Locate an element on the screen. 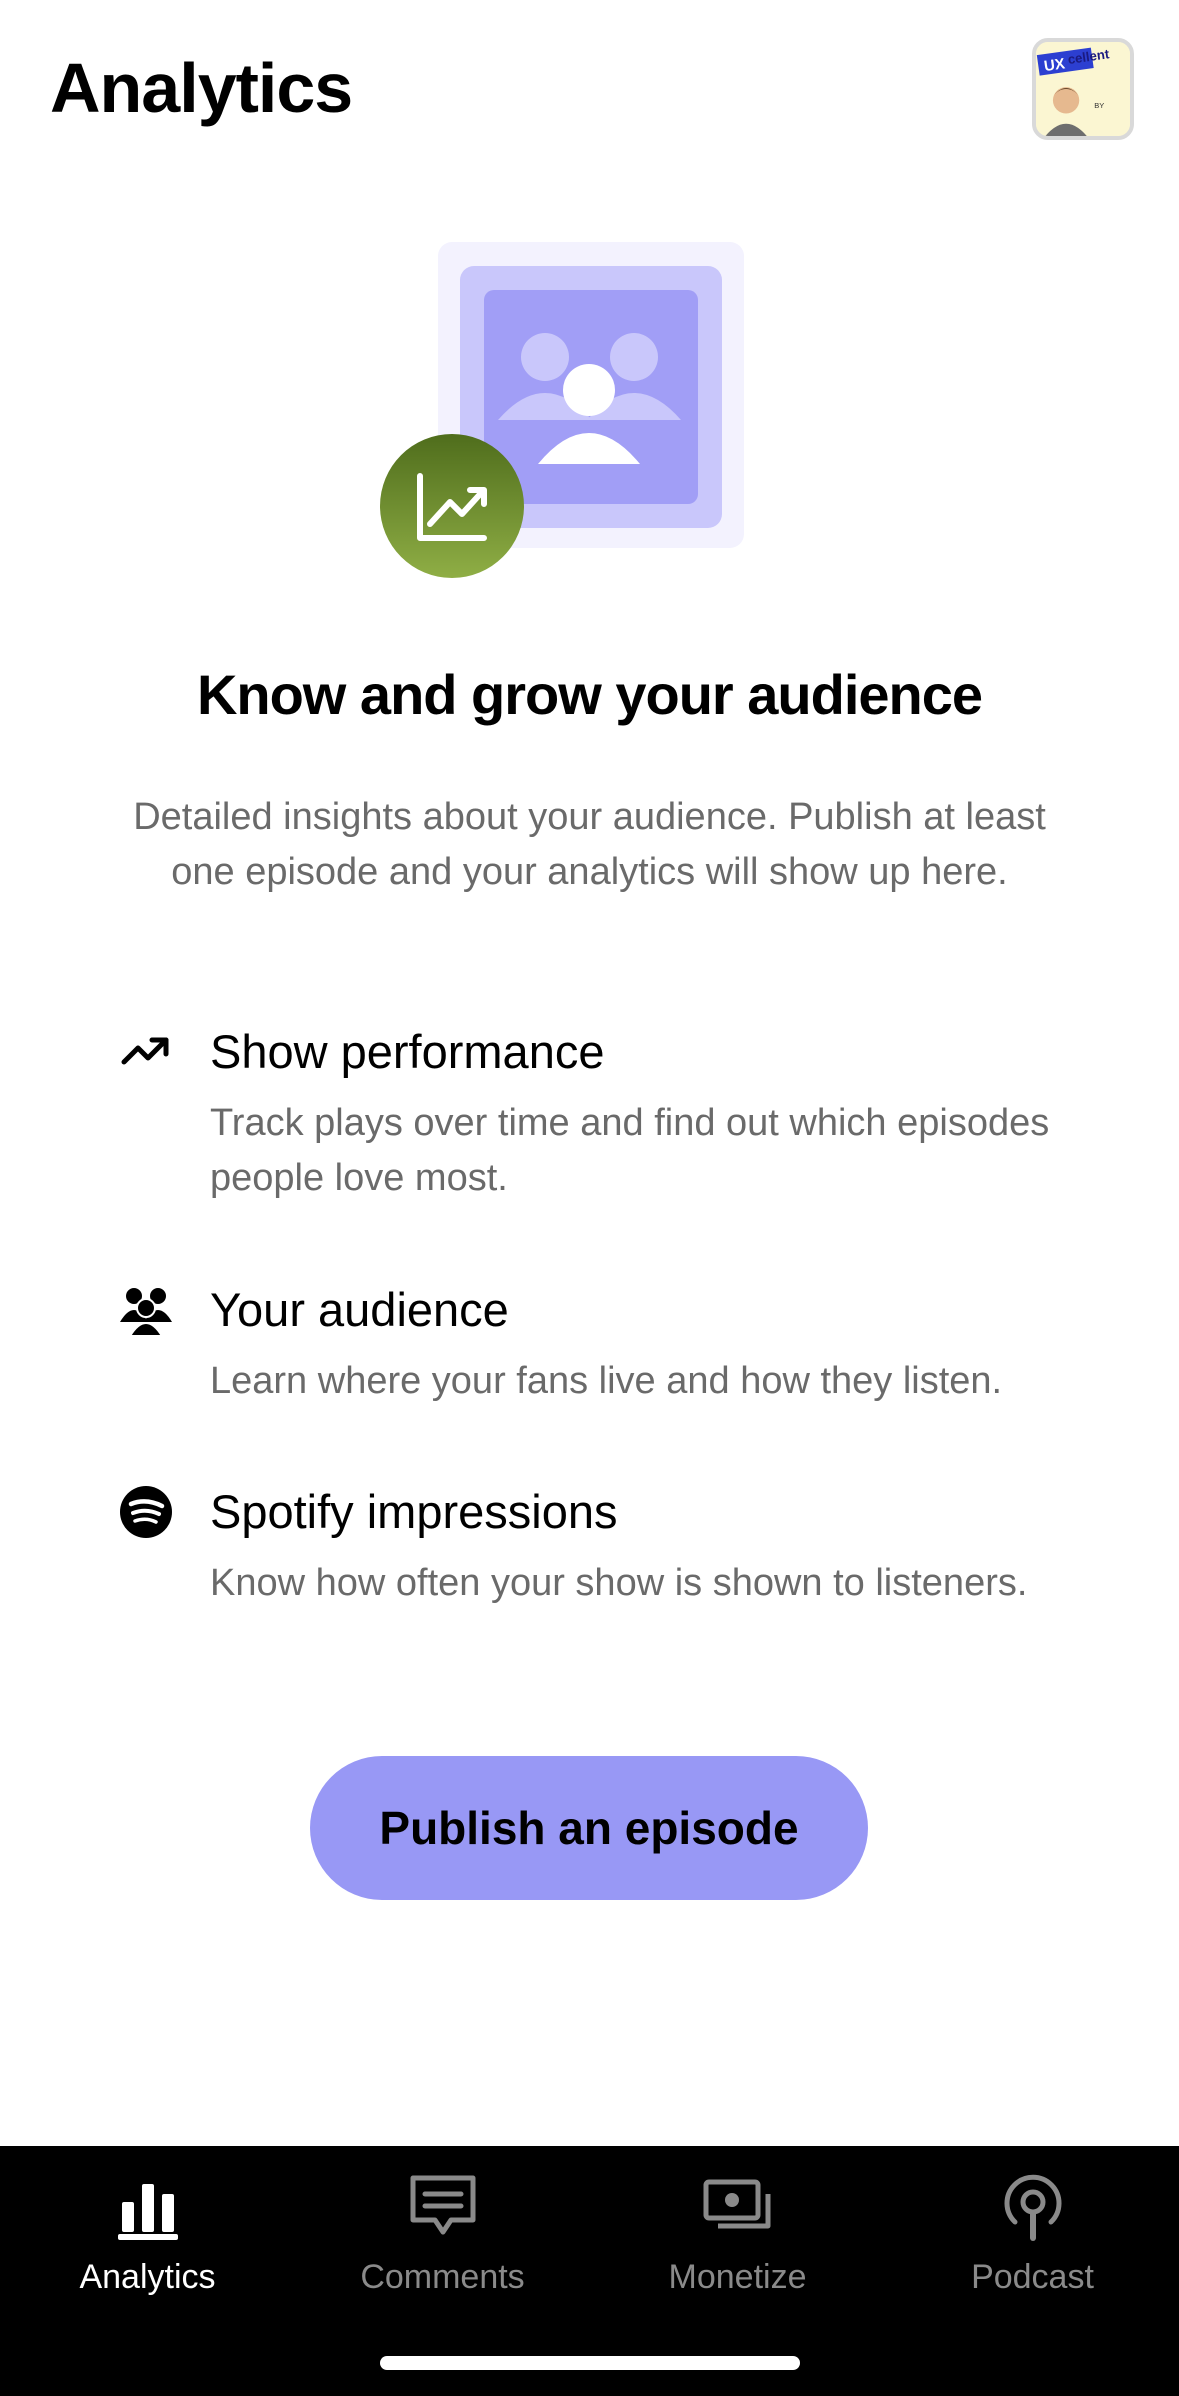 This screenshot has width=1179, height=2396. tab-monetize: Monetize is located at coordinates (737, 2236).